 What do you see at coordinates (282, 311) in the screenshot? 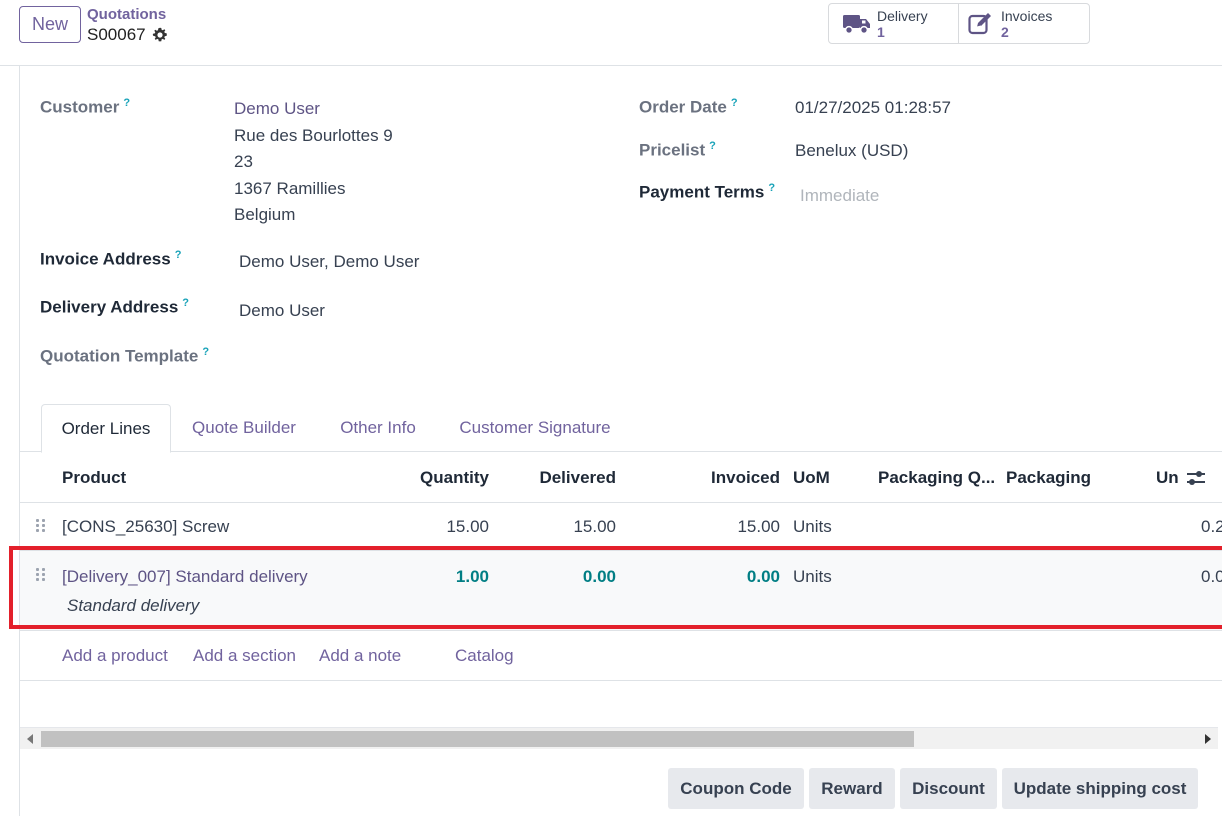
I see `delivery-address-field: Demo User` at bounding box center [282, 311].